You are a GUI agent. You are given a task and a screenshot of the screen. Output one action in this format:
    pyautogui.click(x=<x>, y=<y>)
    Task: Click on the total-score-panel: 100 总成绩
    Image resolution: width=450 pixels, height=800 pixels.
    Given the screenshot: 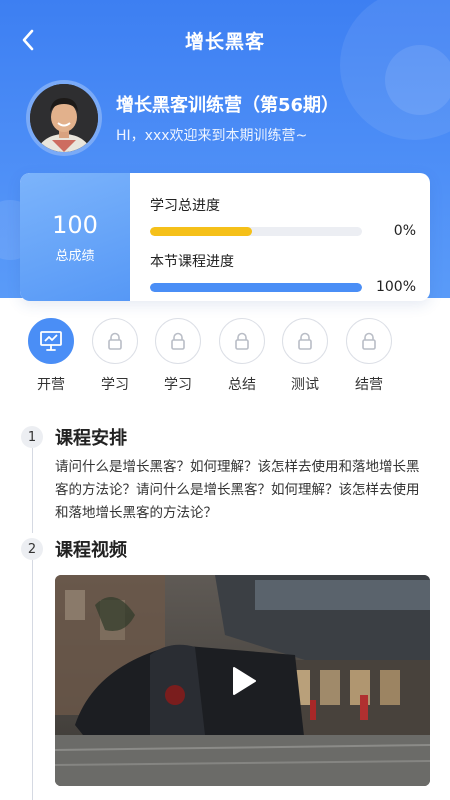 What is the action you would take?
    pyautogui.click(x=75, y=237)
    